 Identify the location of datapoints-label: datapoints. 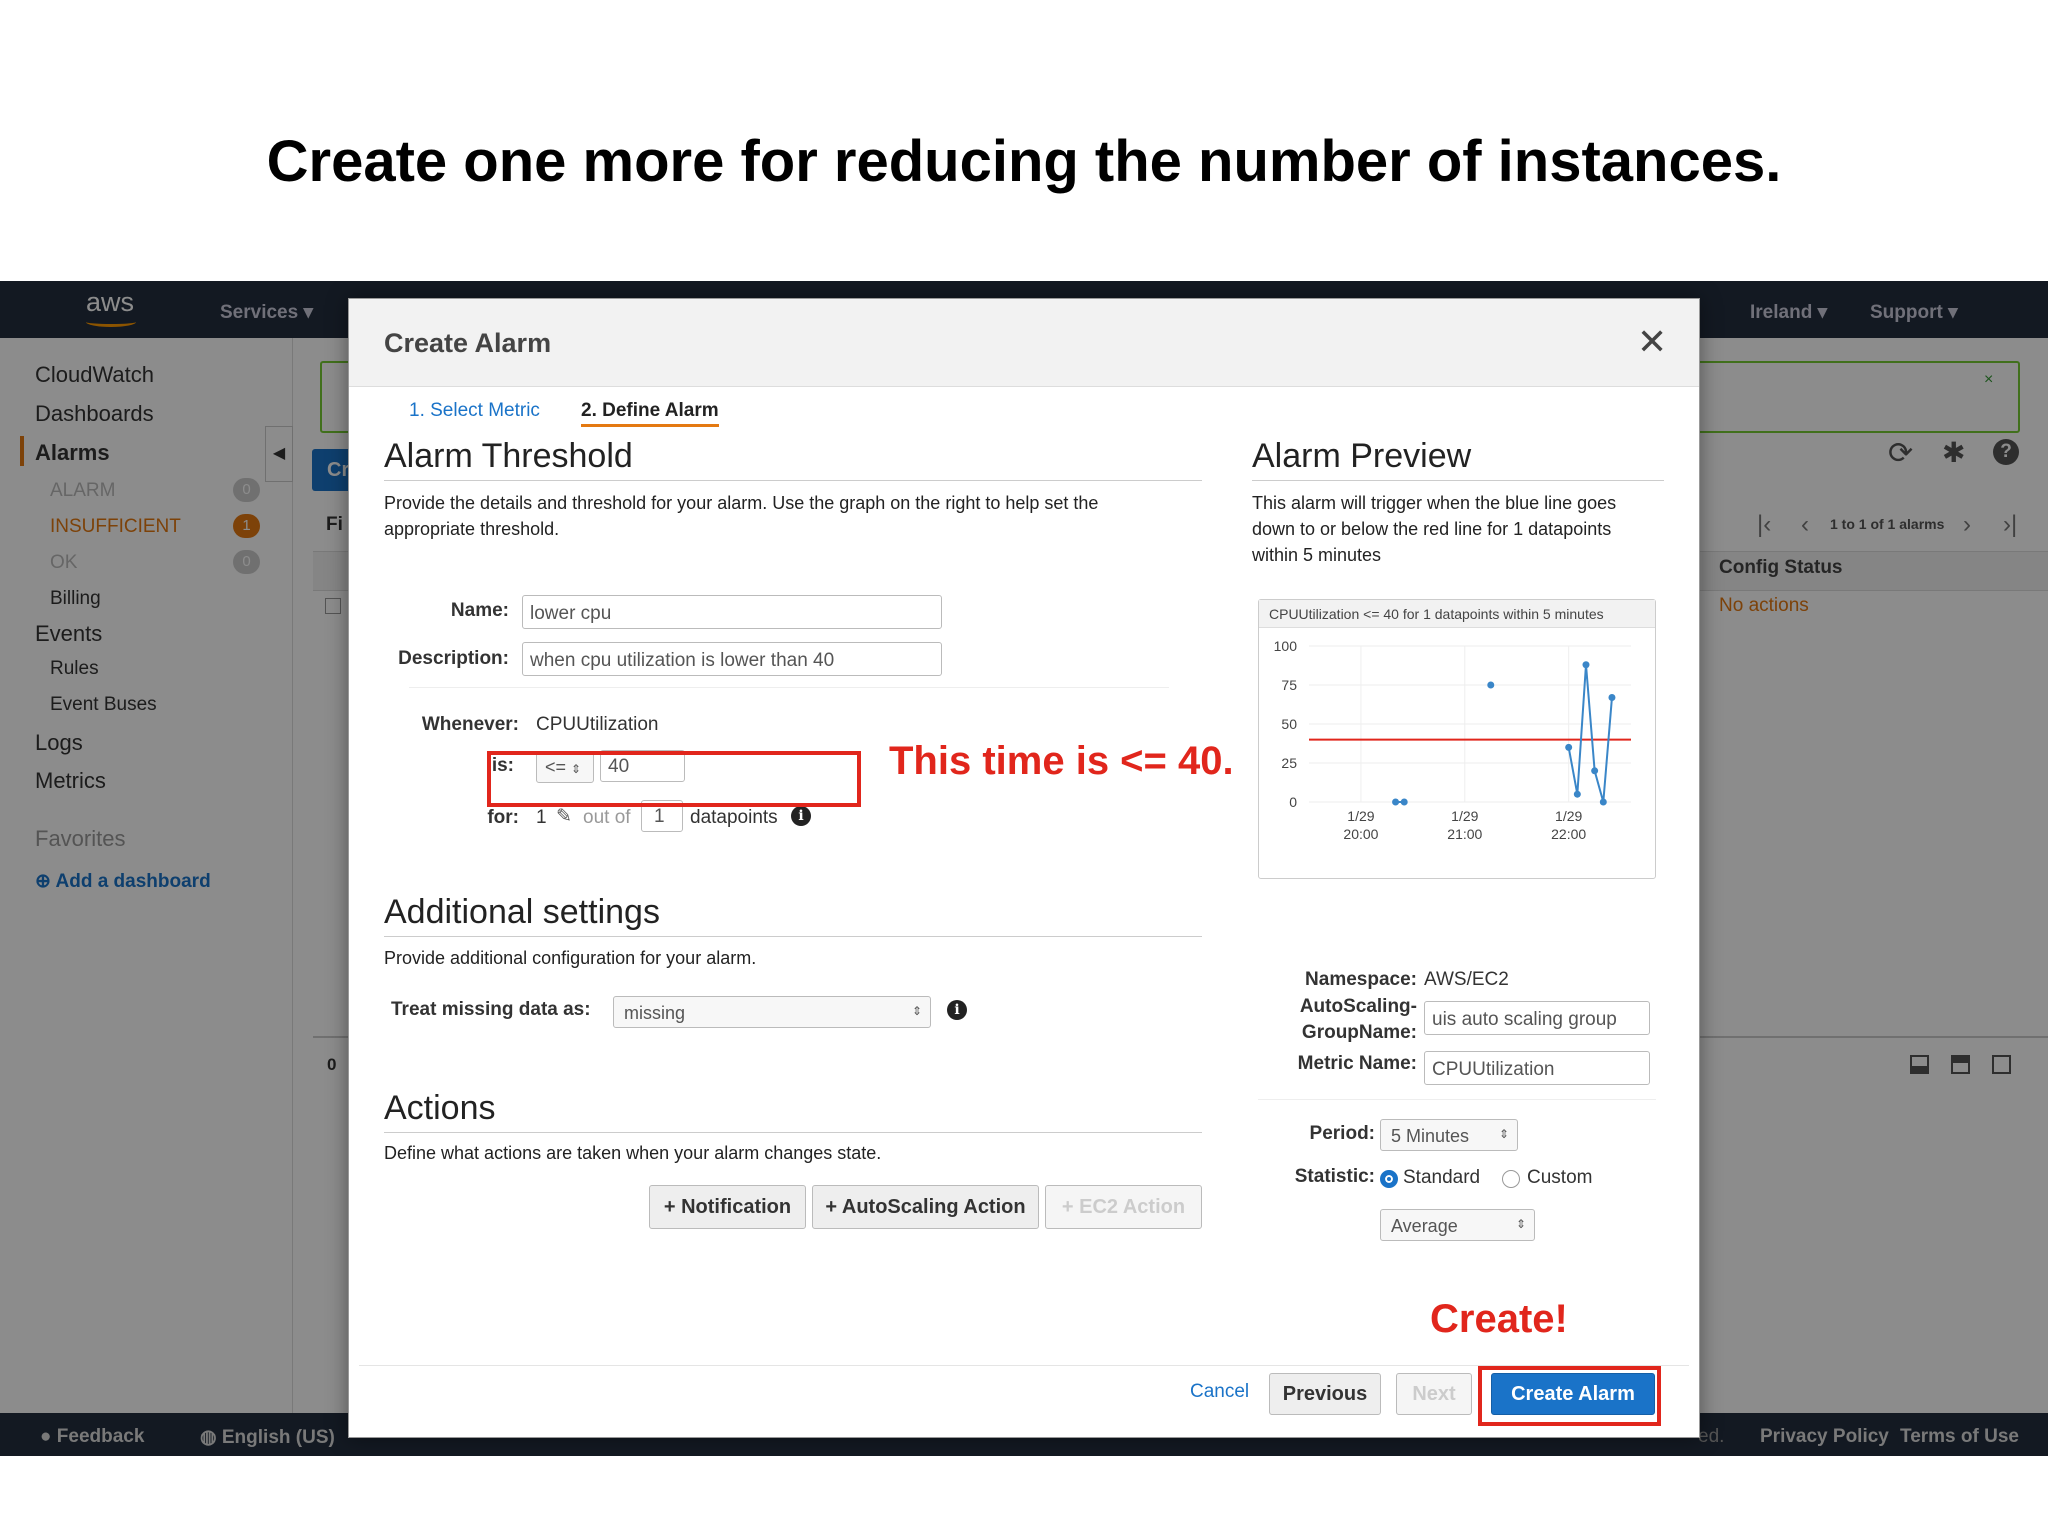
(734, 817).